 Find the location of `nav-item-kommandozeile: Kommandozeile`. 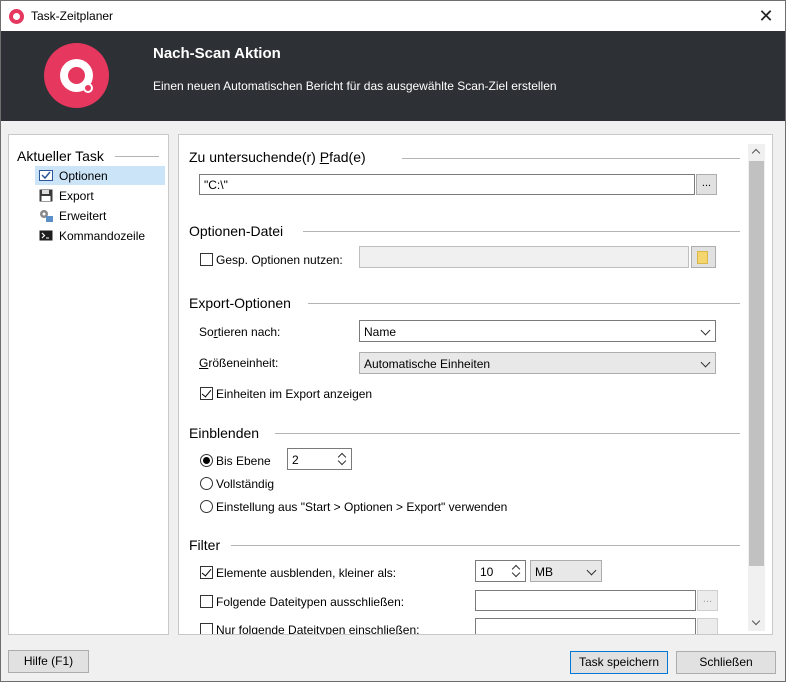

nav-item-kommandozeile: Kommandozeile is located at coordinates (100, 235).